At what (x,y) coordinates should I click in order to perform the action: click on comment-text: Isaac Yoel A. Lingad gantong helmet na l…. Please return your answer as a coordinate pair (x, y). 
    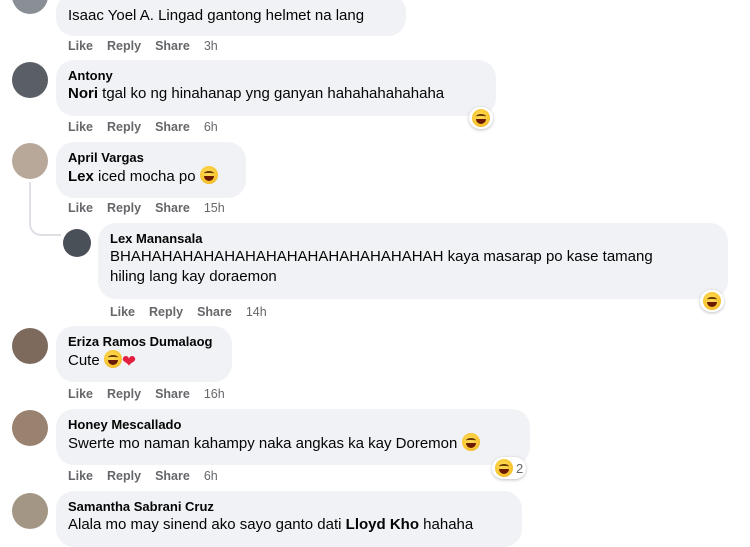
    Looking at the image, I should click on (216, 15).